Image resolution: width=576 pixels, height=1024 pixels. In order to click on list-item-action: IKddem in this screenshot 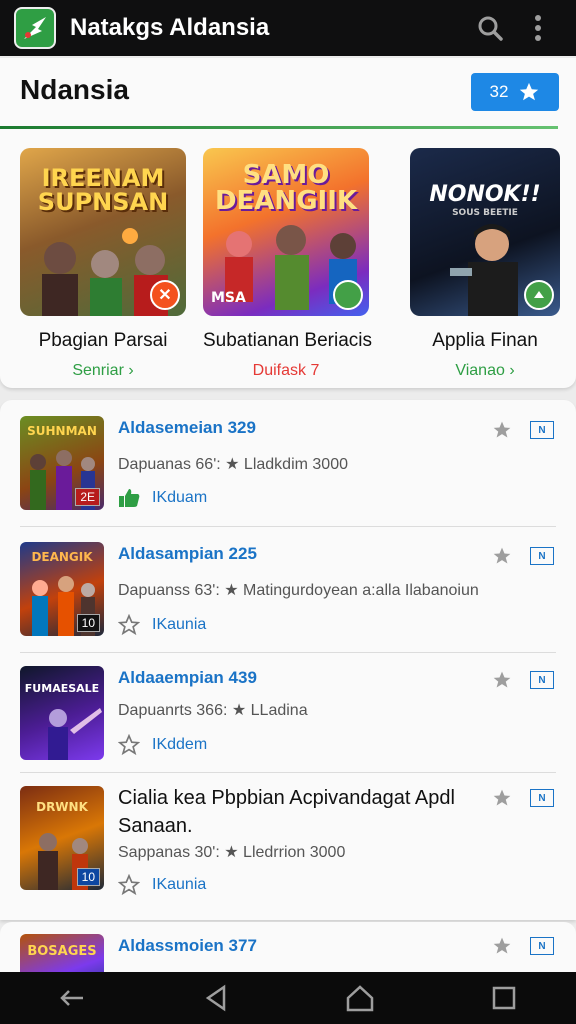, I will do `click(162, 745)`.